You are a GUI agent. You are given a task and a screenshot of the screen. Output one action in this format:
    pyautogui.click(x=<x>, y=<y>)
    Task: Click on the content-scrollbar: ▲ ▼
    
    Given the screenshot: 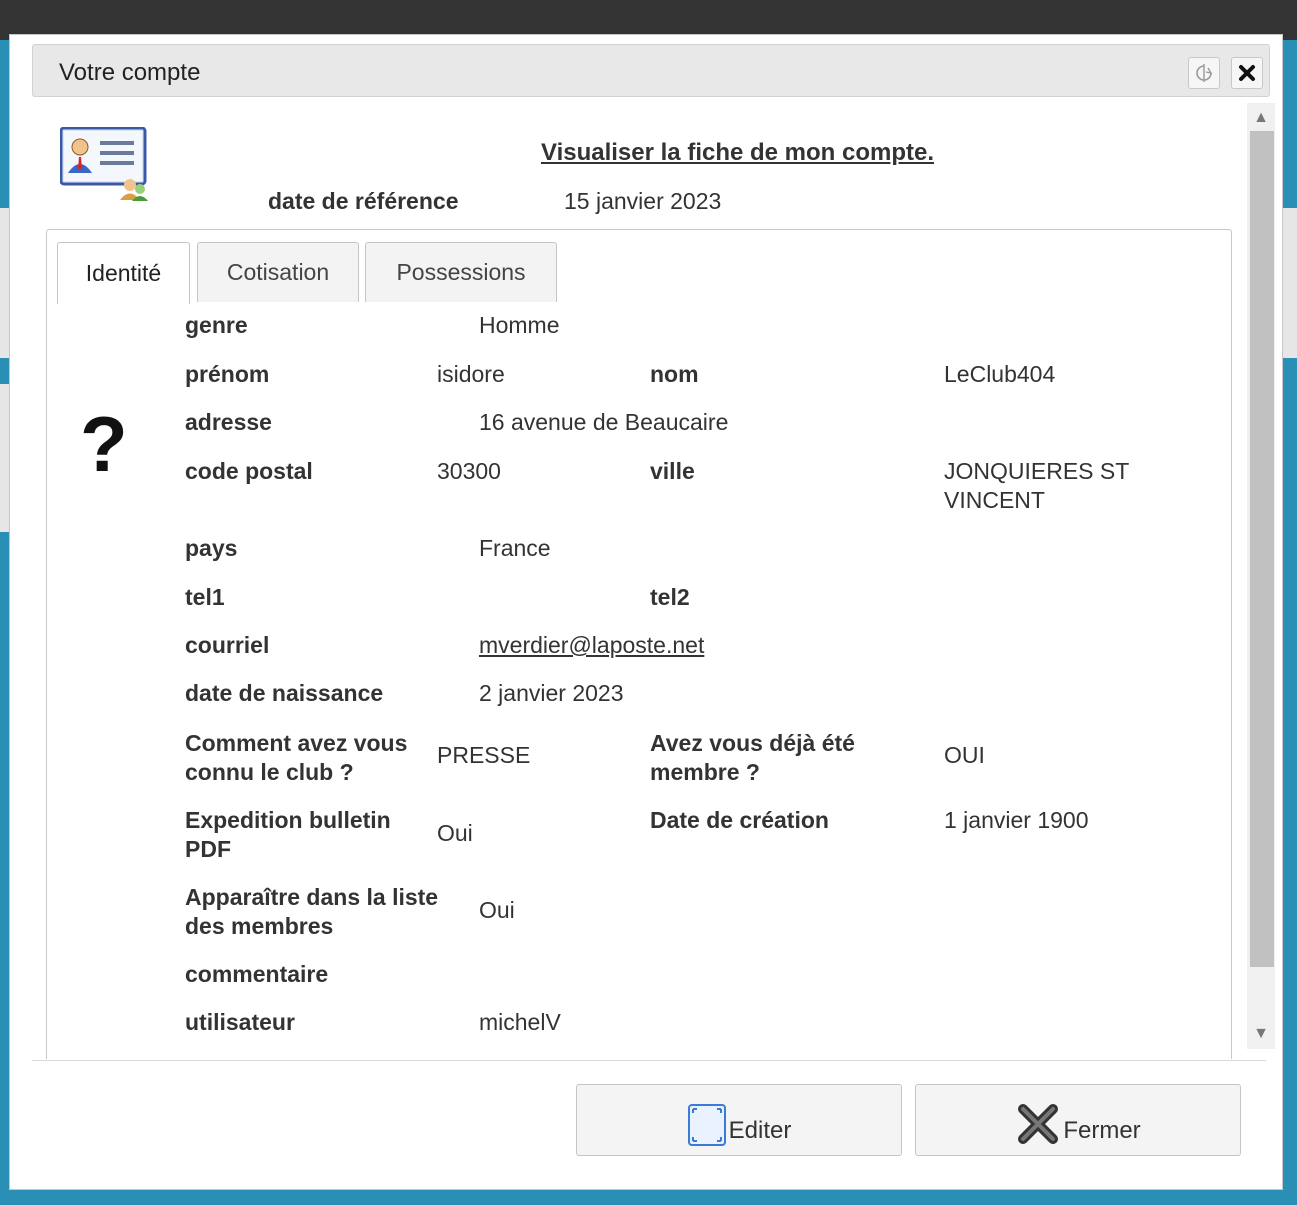 What is the action you would take?
    pyautogui.click(x=1261, y=576)
    